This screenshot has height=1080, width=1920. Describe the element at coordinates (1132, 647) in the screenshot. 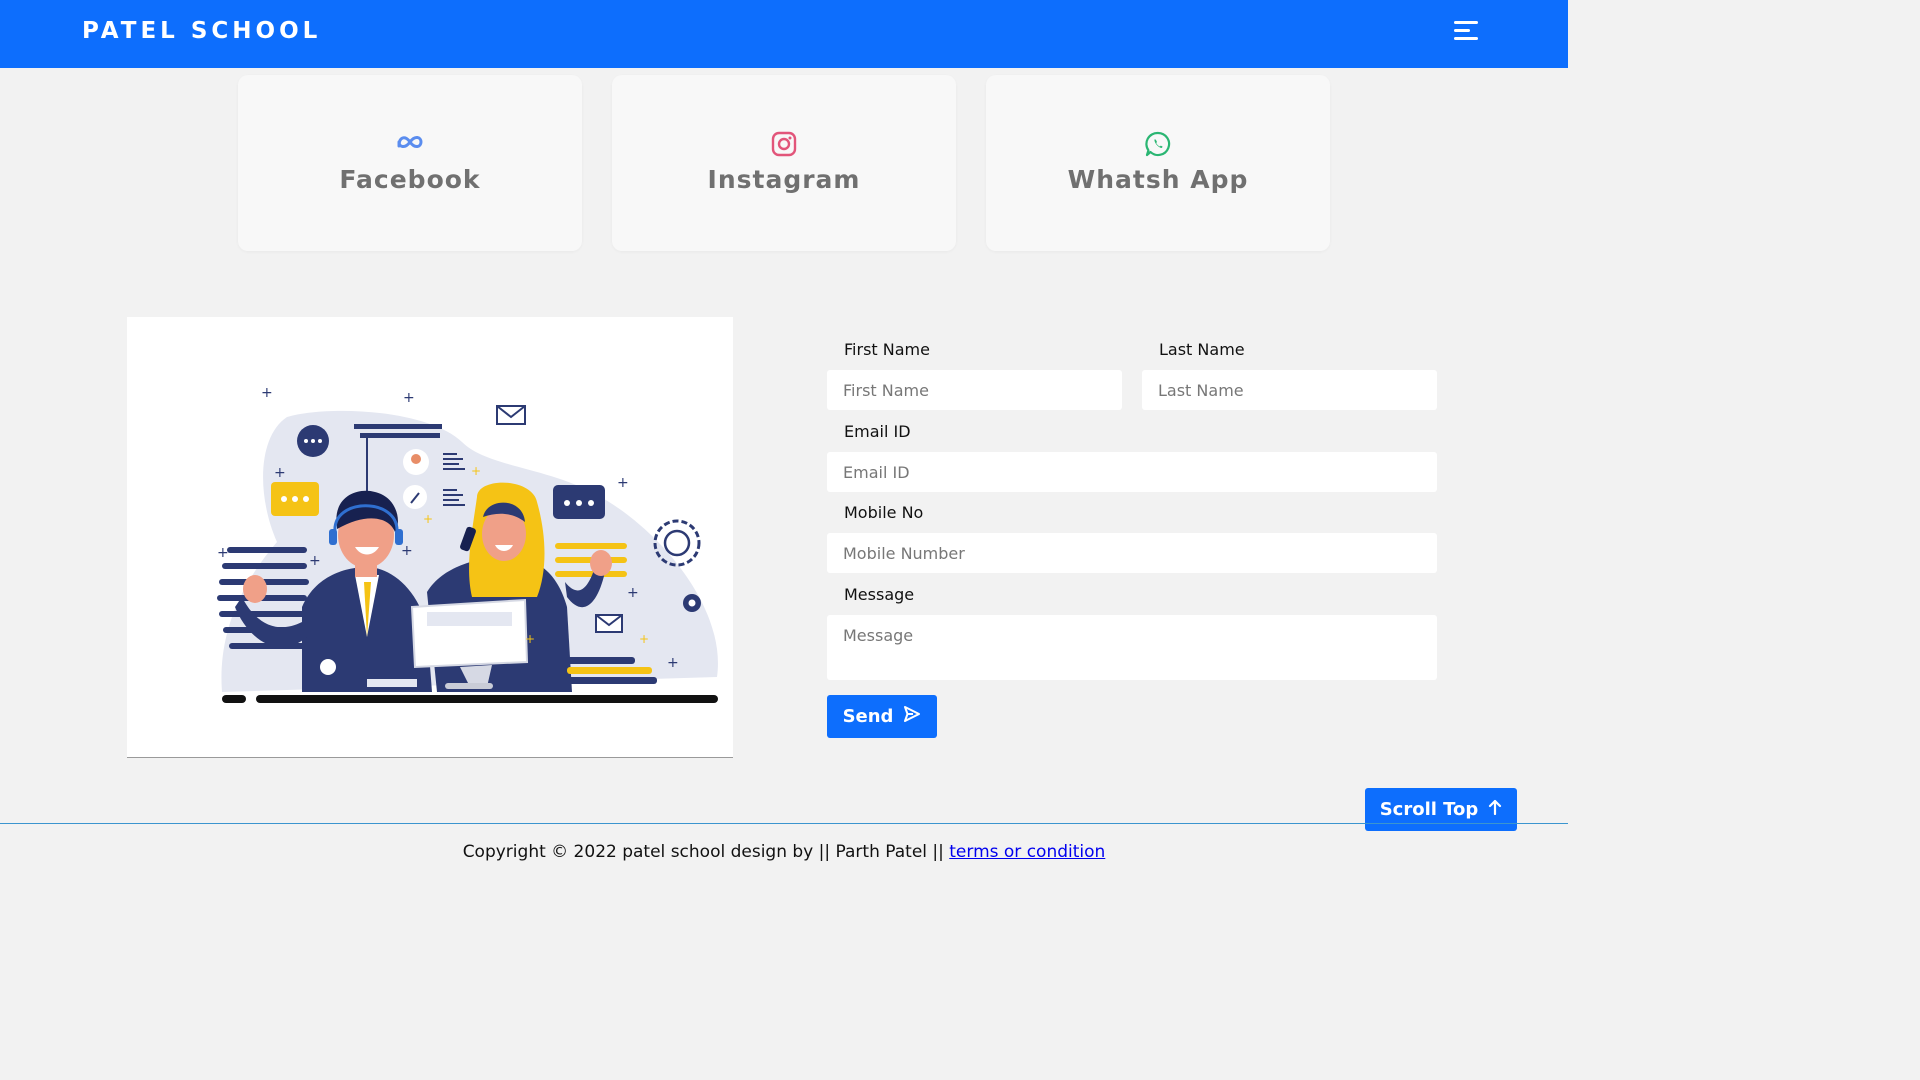

I see `message-textarea` at that location.